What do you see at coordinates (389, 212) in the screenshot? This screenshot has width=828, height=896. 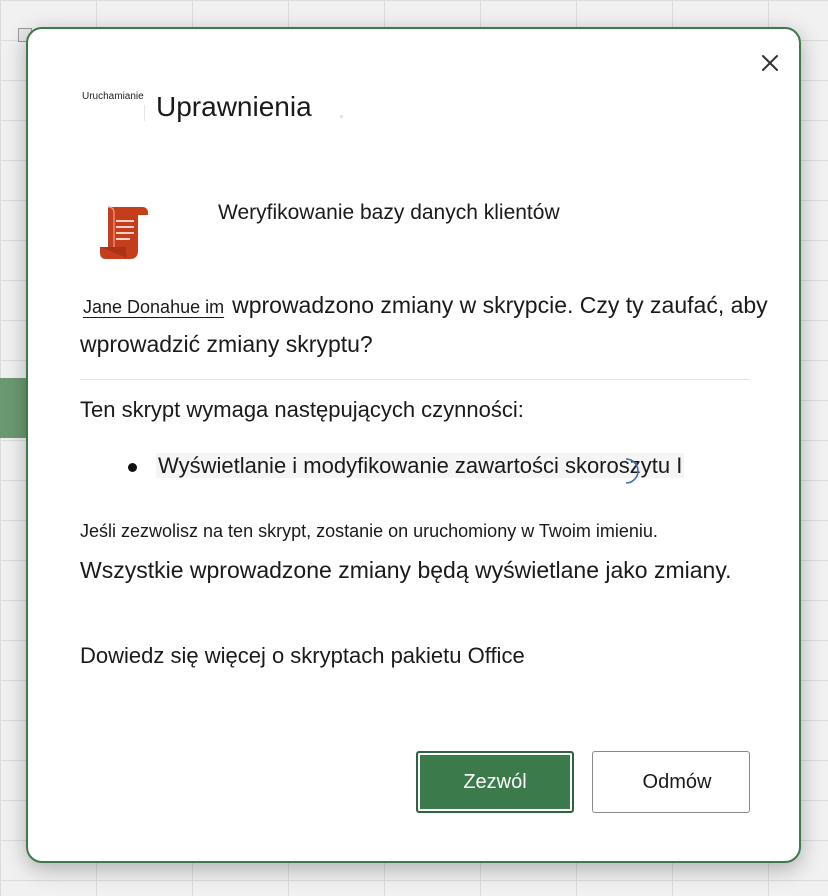 I see `script-name: Weryfikowanie bazy danych klientów` at bounding box center [389, 212].